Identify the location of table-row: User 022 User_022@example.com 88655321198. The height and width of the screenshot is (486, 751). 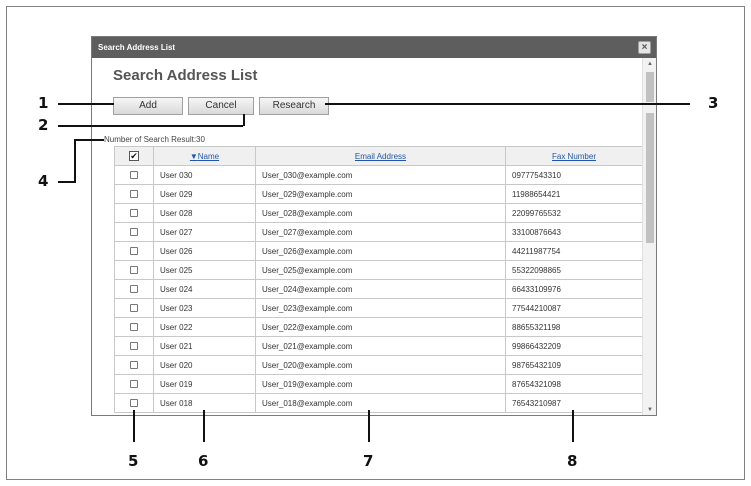
(378, 327).